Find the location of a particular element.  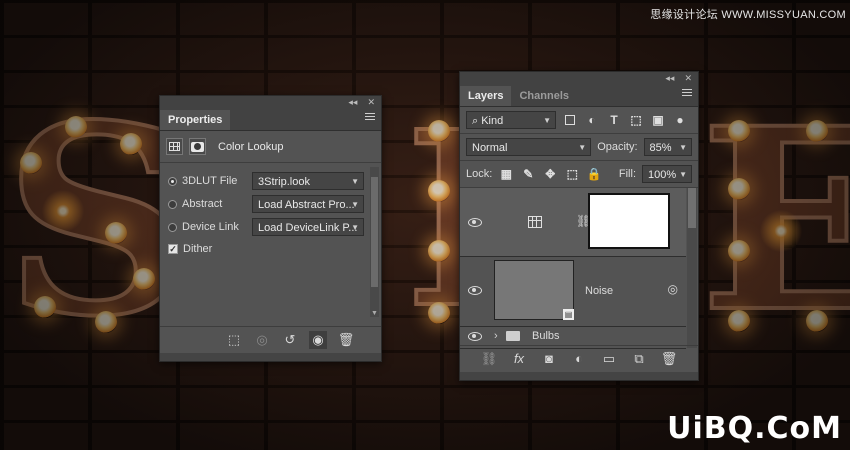

filter-type-icon: T is located at coordinates (614, 120).